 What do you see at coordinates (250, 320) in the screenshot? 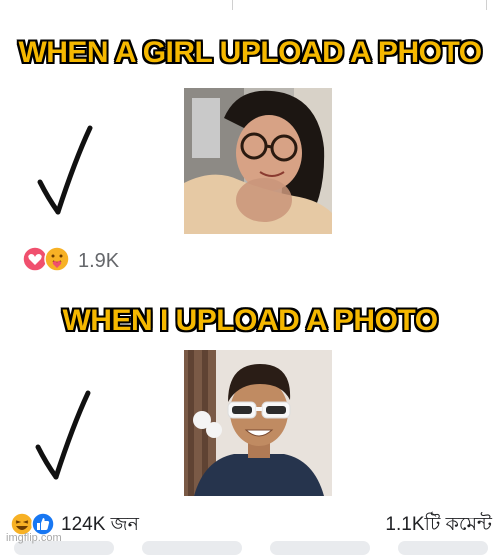
I see `caption-me: WHEN I UPLOAD A PHOTO` at bounding box center [250, 320].